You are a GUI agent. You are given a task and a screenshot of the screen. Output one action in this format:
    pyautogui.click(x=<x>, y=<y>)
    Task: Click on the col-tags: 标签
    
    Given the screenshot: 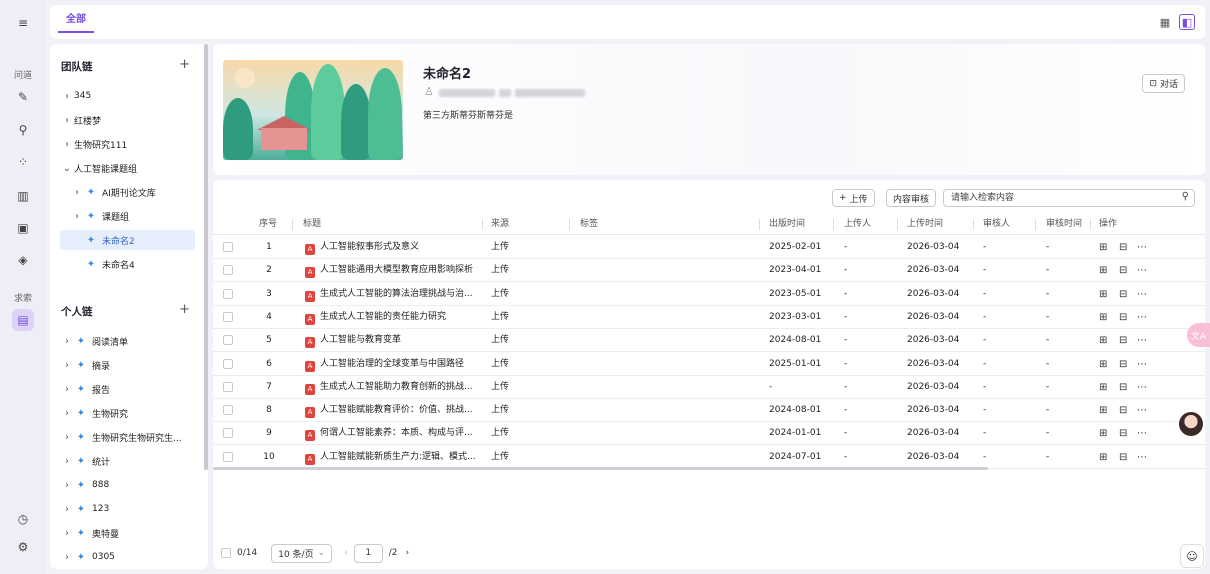 What is the action you would take?
    pyautogui.click(x=589, y=224)
    